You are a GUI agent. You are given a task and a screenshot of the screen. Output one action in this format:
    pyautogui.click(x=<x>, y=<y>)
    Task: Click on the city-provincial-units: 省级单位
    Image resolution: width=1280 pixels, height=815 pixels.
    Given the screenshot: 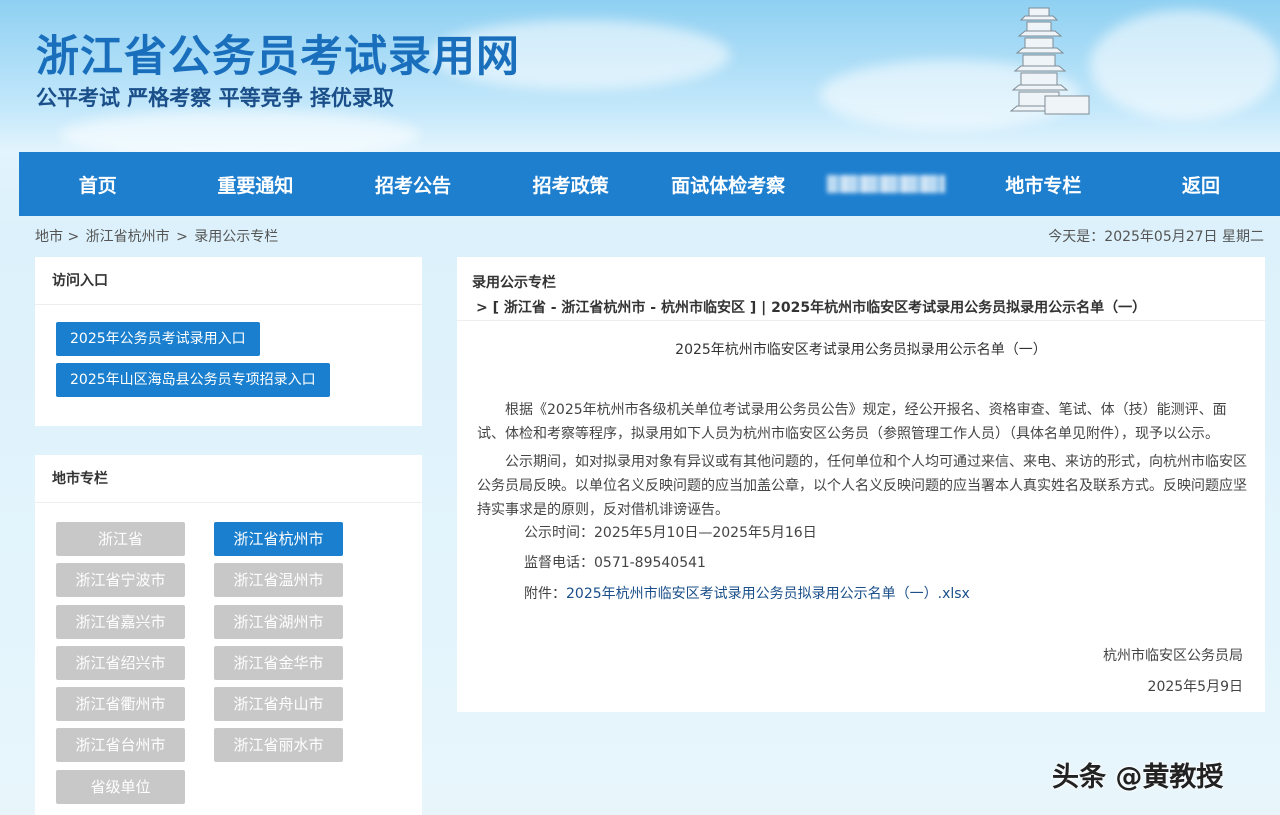 What is the action you would take?
    pyautogui.click(x=120, y=787)
    